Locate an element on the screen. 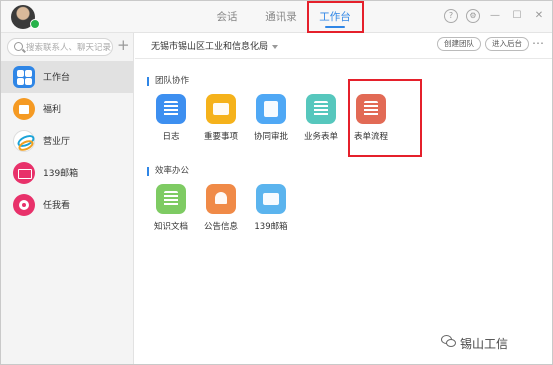  app-knowledge-docs: 知识文档 is located at coordinates (171, 208).